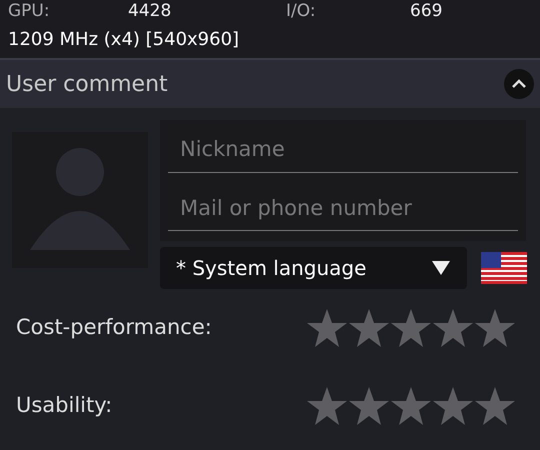 The width and height of the screenshot is (540, 450). Describe the element at coordinates (313, 268) in the screenshot. I see `language-dropdown: * System language` at that location.